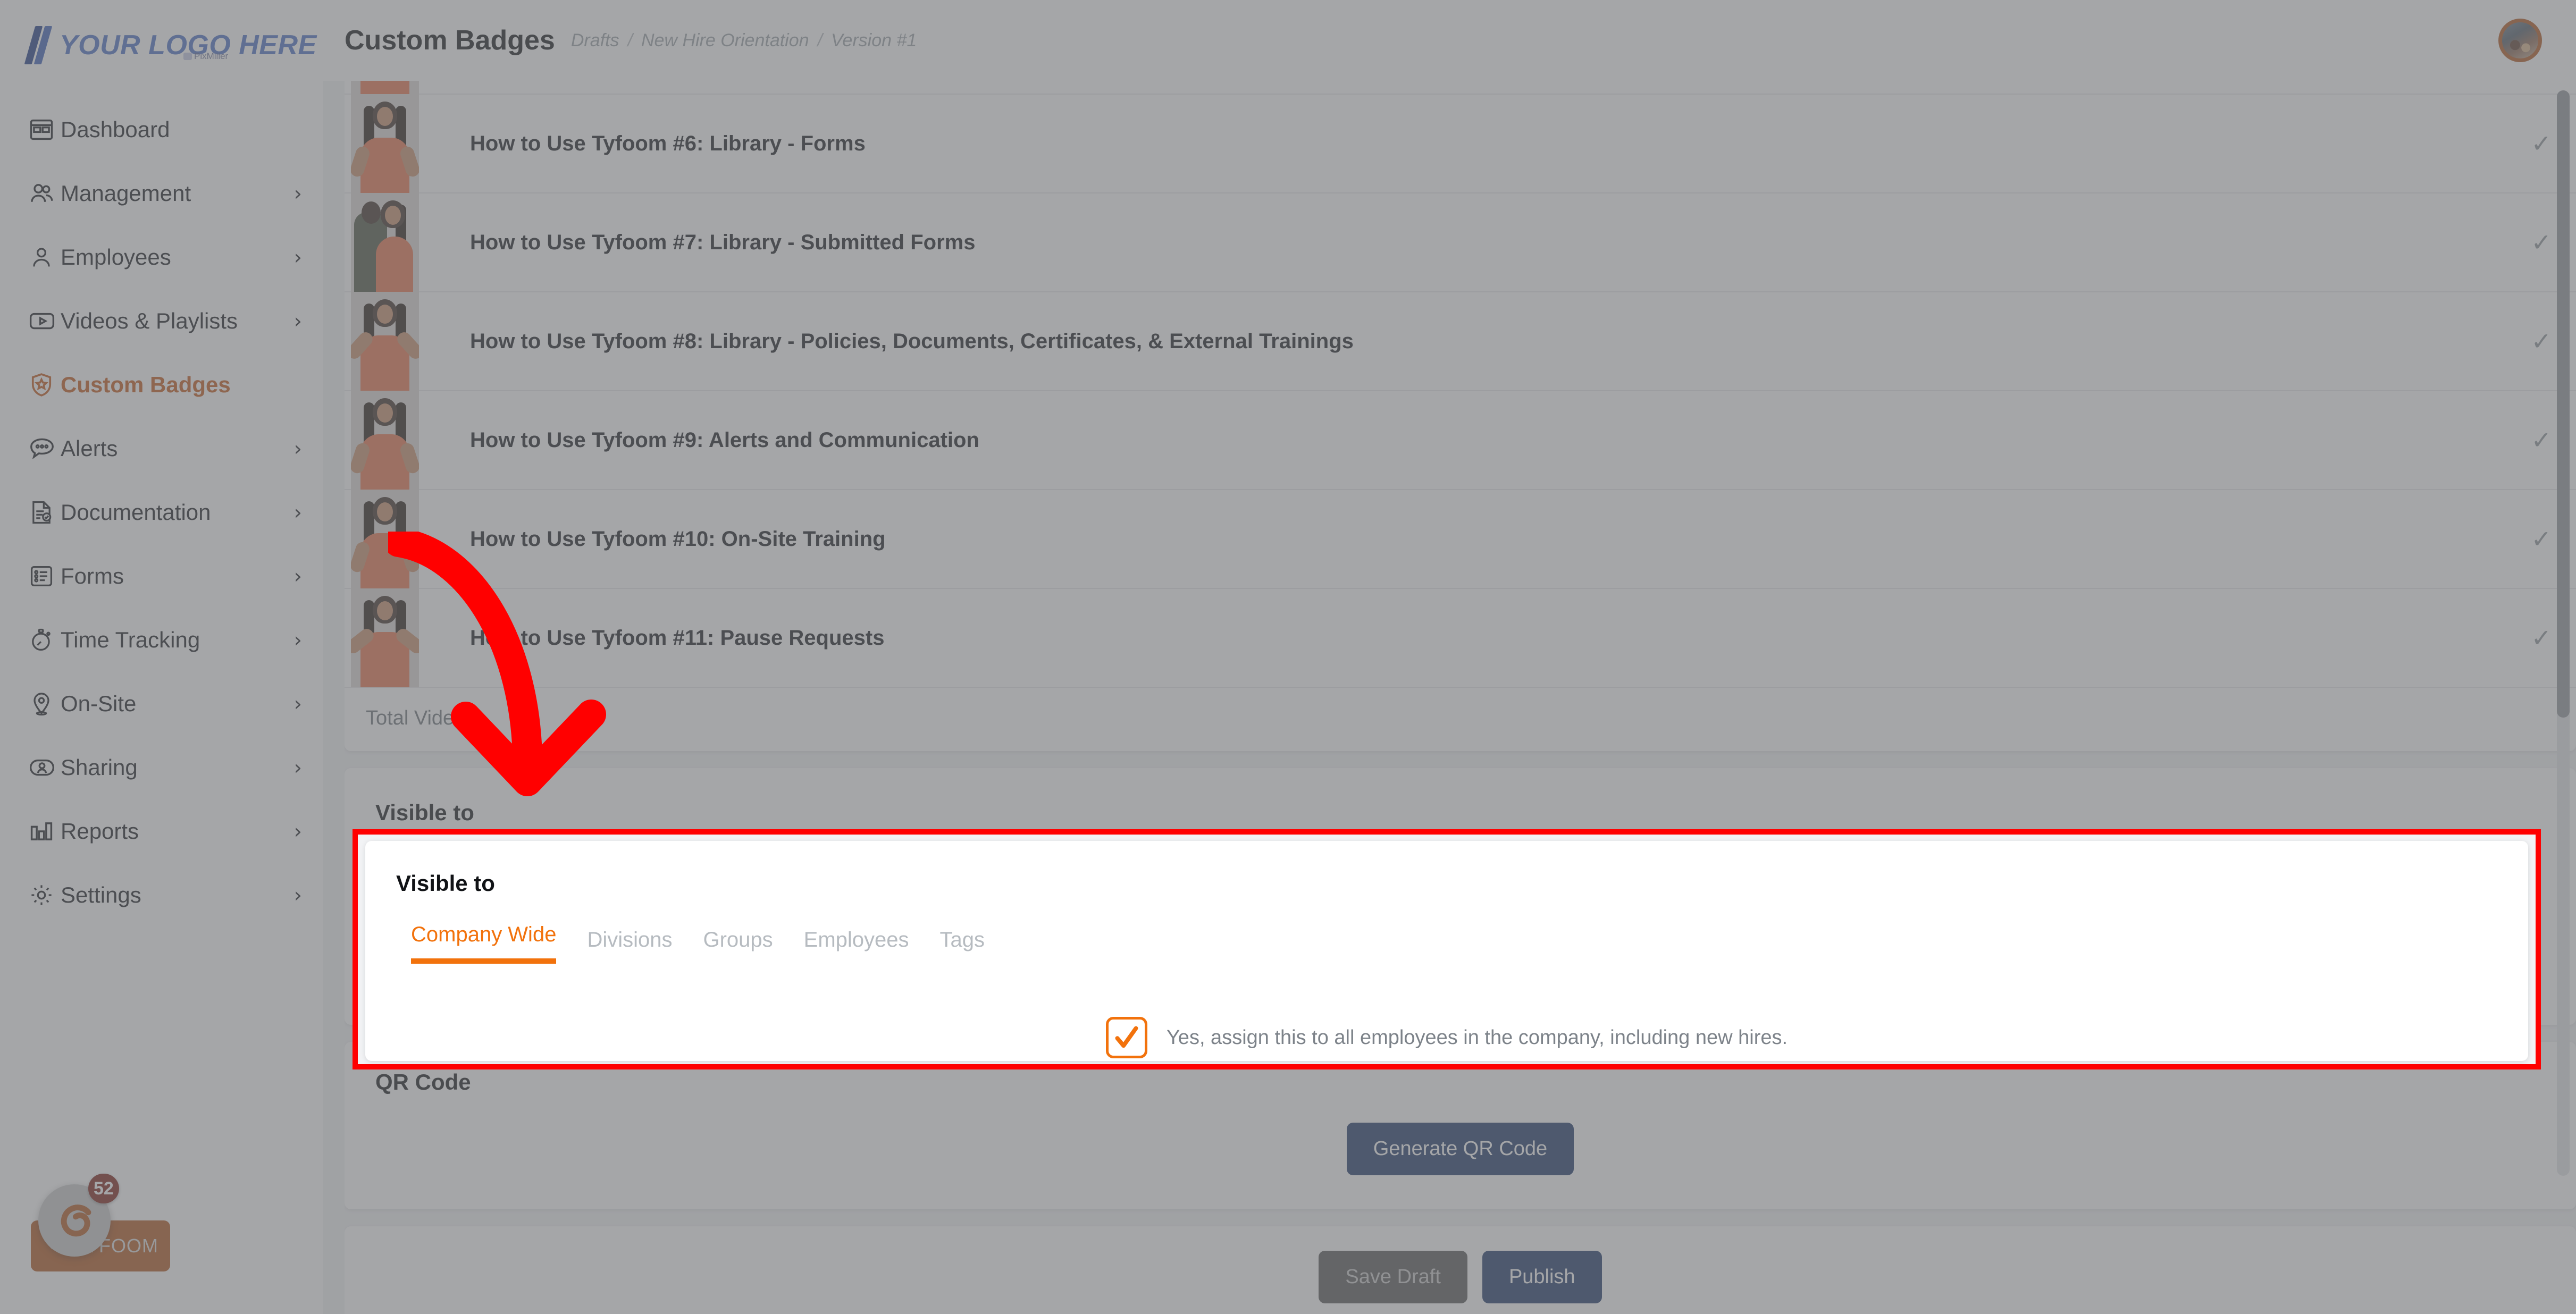 The height and width of the screenshot is (1314, 2576). I want to click on sidebar-item-management: Management ›, so click(161, 193).